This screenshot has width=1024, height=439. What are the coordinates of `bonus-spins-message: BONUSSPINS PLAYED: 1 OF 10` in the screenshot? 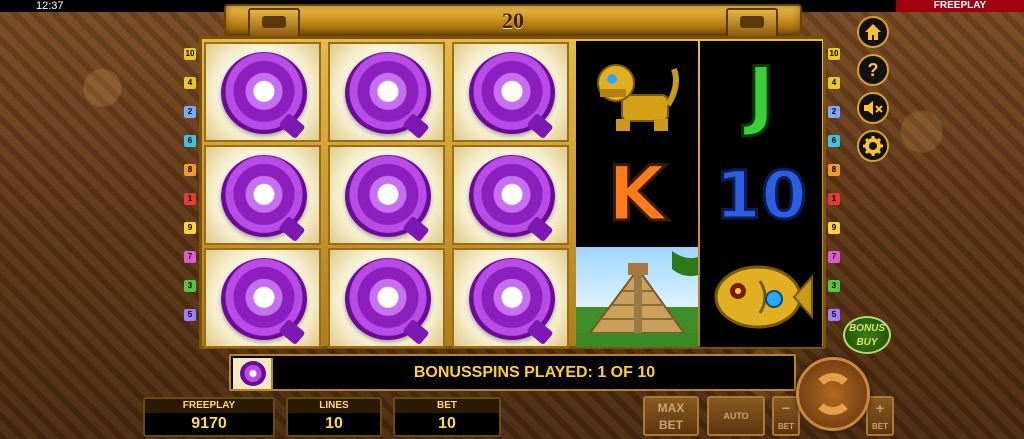 It's located at (534, 372).